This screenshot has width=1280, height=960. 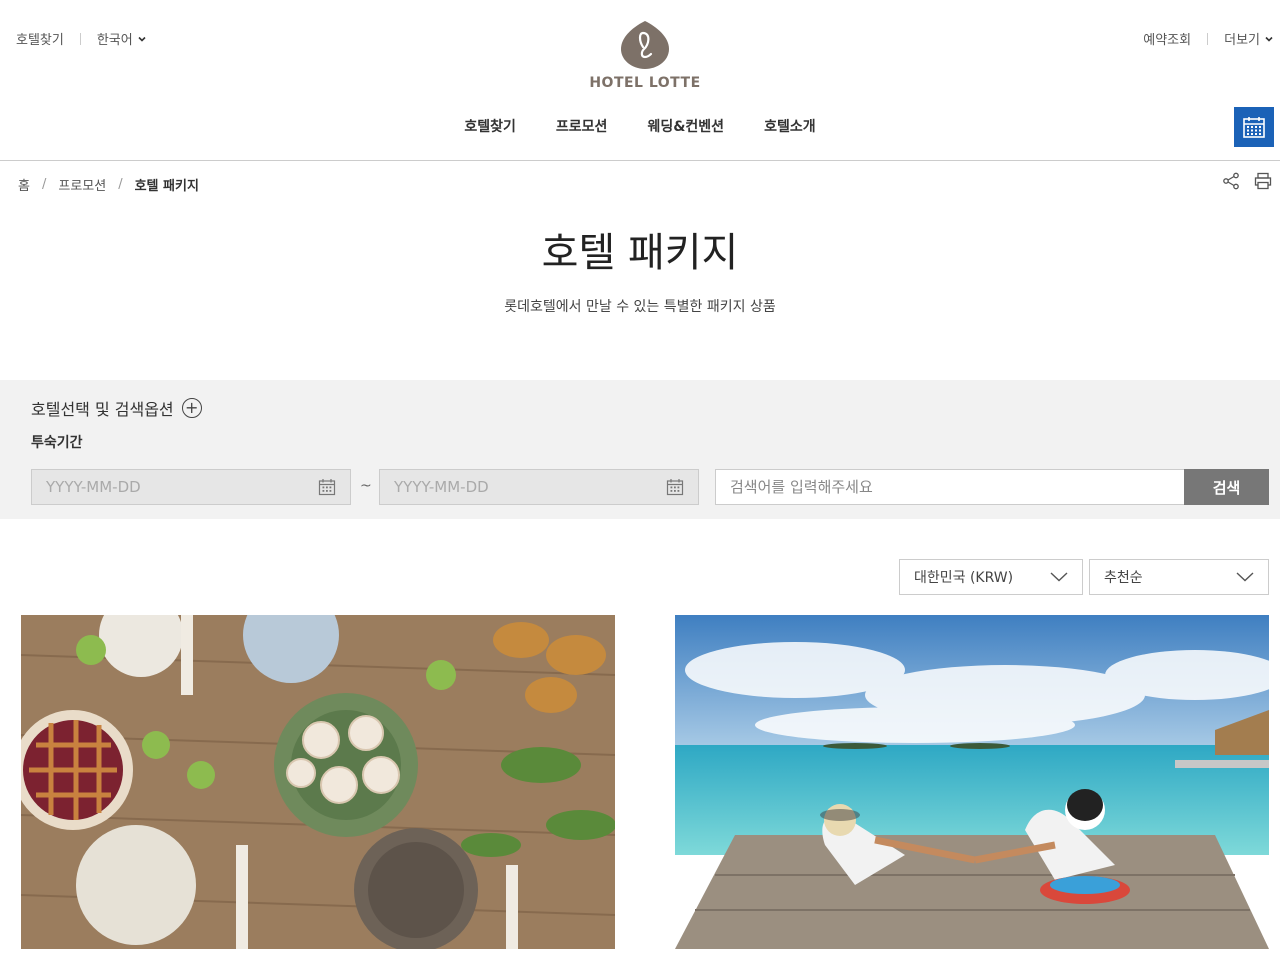 I want to click on utility-nav-right: 예약조회 더보기, so click(x=1208, y=38).